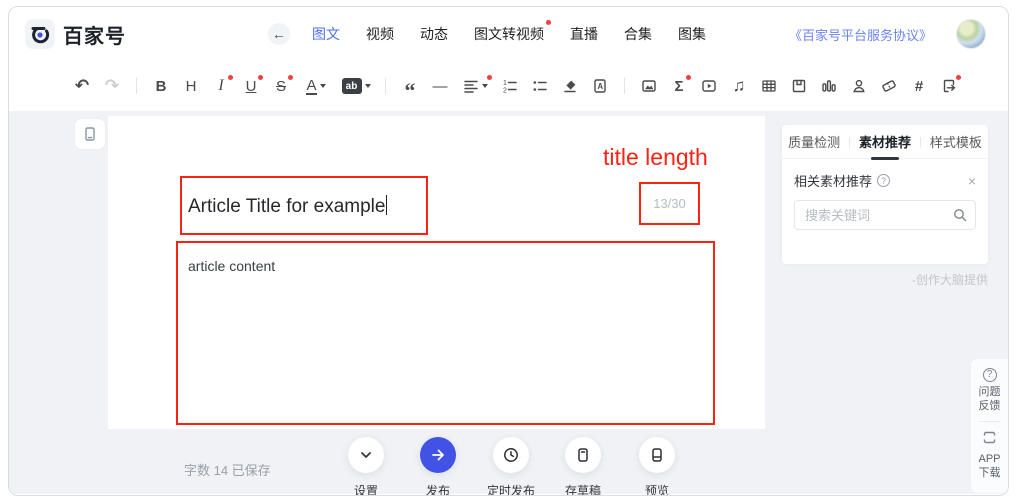 This screenshot has width=1024, height=503. Describe the element at coordinates (505, 91) in the screenshot. I see `svg-text: 2` at that location.